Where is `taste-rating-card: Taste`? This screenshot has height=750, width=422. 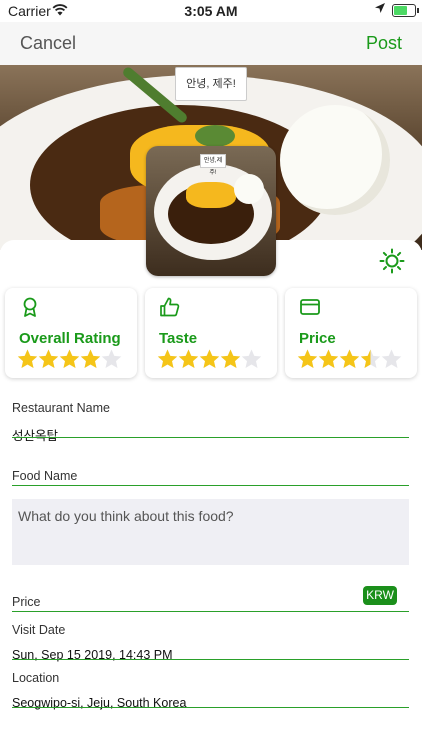
taste-rating-card: Taste is located at coordinates (211, 333).